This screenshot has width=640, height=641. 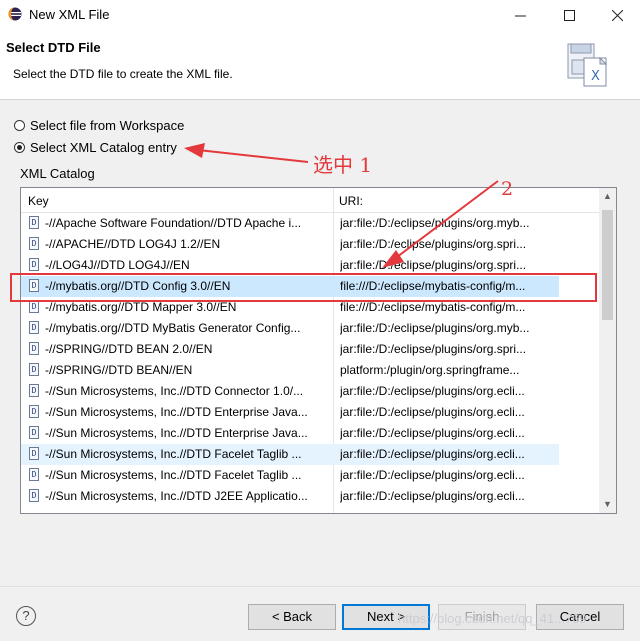 What do you see at coordinates (492, 618) in the screenshot?
I see `watermark: https://blog.csdn.net/qq_41...769` at bounding box center [492, 618].